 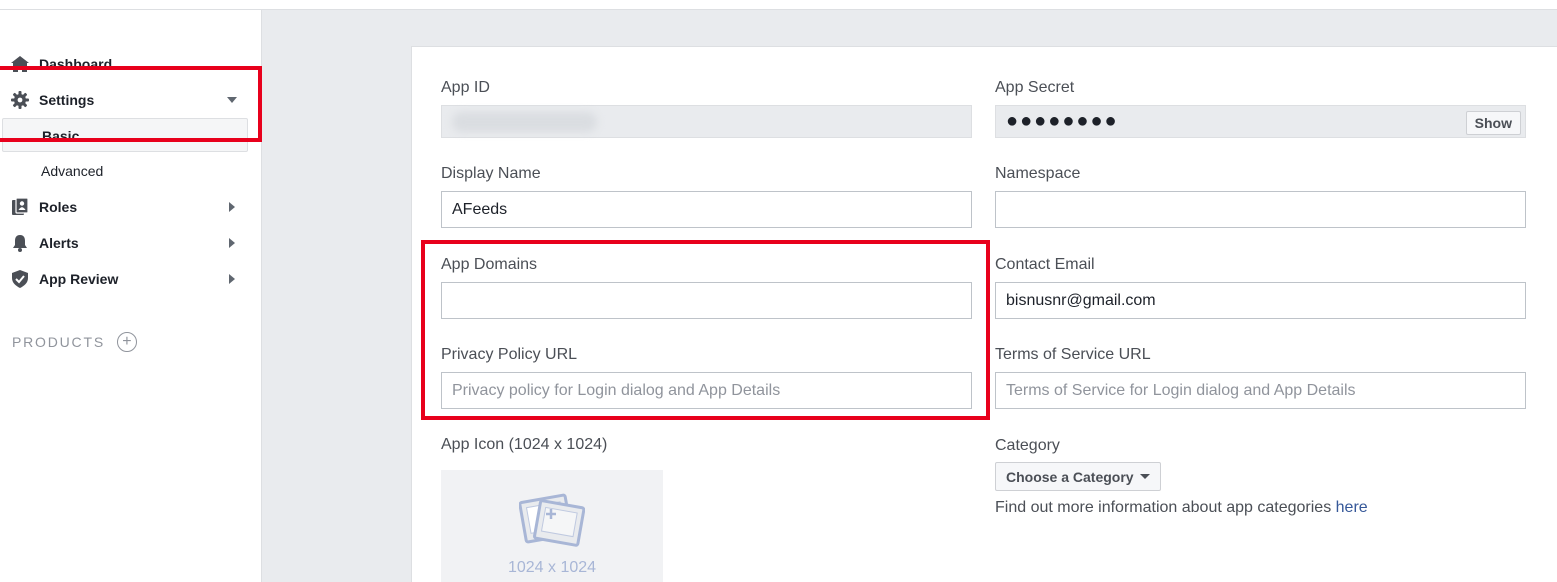 I want to click on sidebar-item-roles: Roles, so click(x=125, y=207).